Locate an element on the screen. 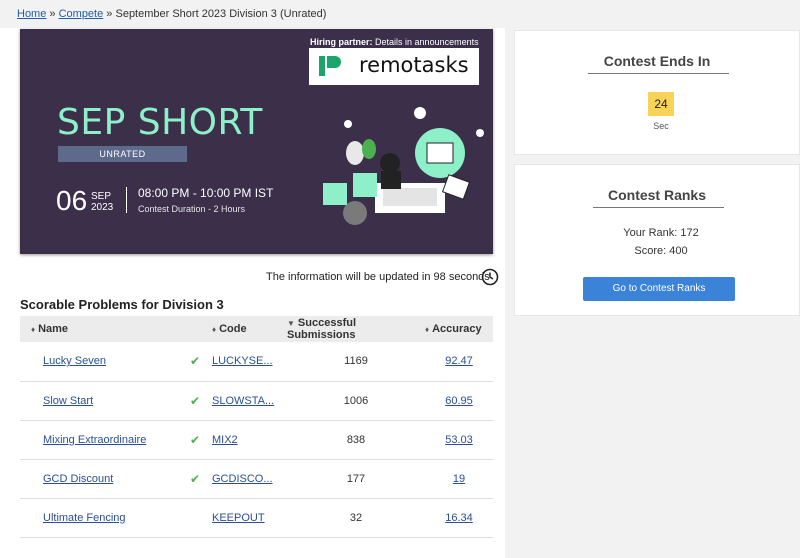 The width and height of the screenshot is (800, 558). problem-code-link: MIX2 is located at coordinates (225, 440).